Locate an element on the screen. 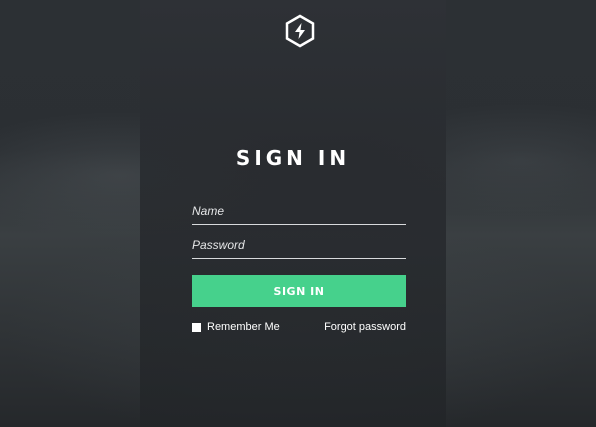 Image resolution: width=596 pixels, height=427 pixels. remember-me-checkbox is located at coordinates (196, 327).